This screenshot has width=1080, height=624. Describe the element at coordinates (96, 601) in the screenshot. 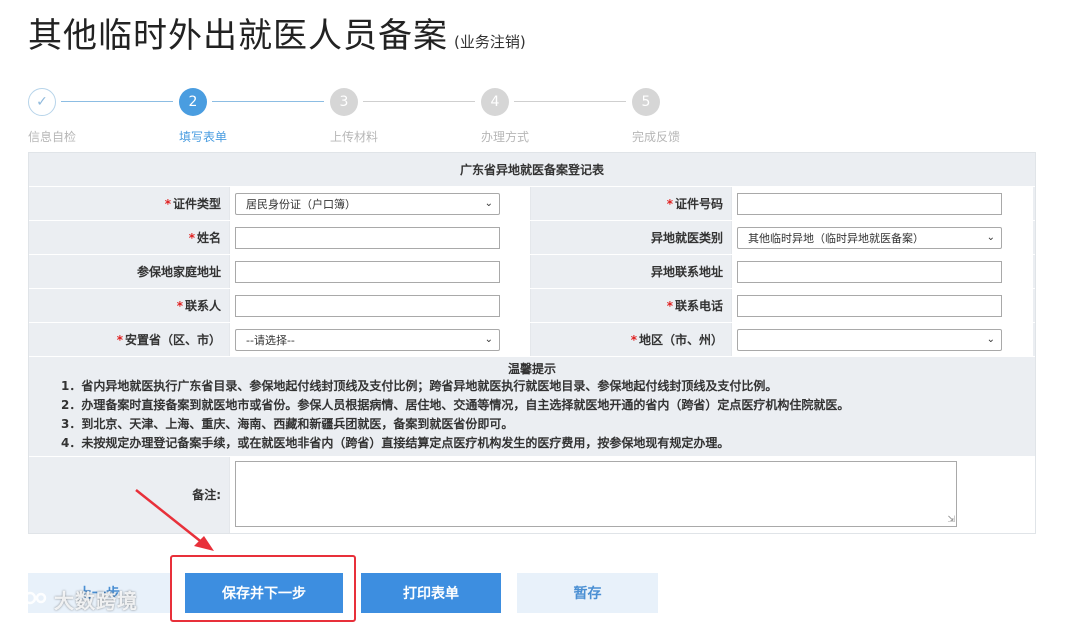

I see `watermark-text: 大数跨境` at that location.